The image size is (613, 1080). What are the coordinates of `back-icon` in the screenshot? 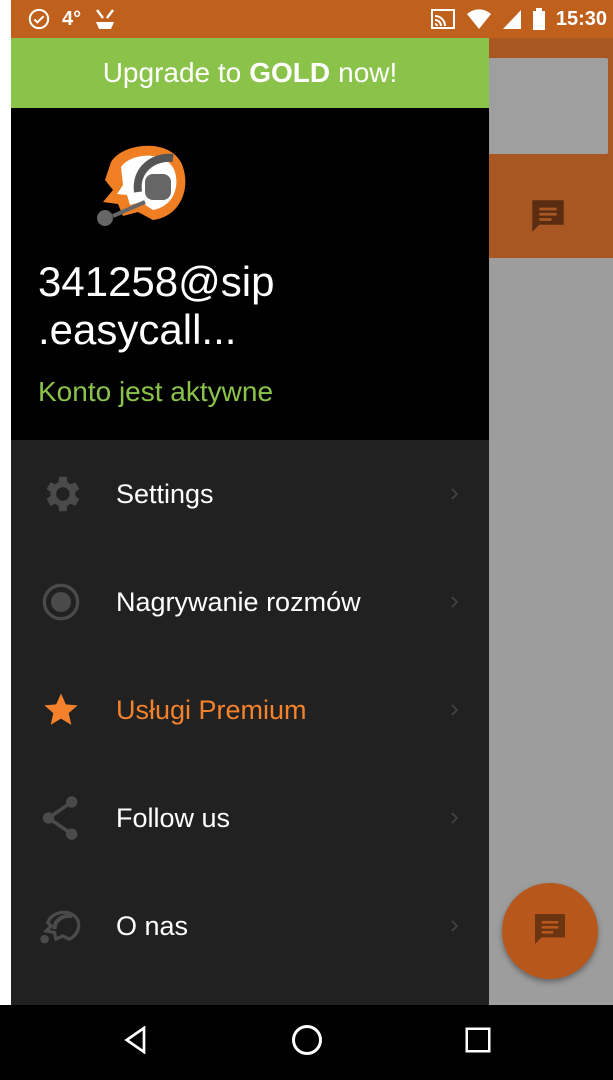 It's located at (136, 1042).